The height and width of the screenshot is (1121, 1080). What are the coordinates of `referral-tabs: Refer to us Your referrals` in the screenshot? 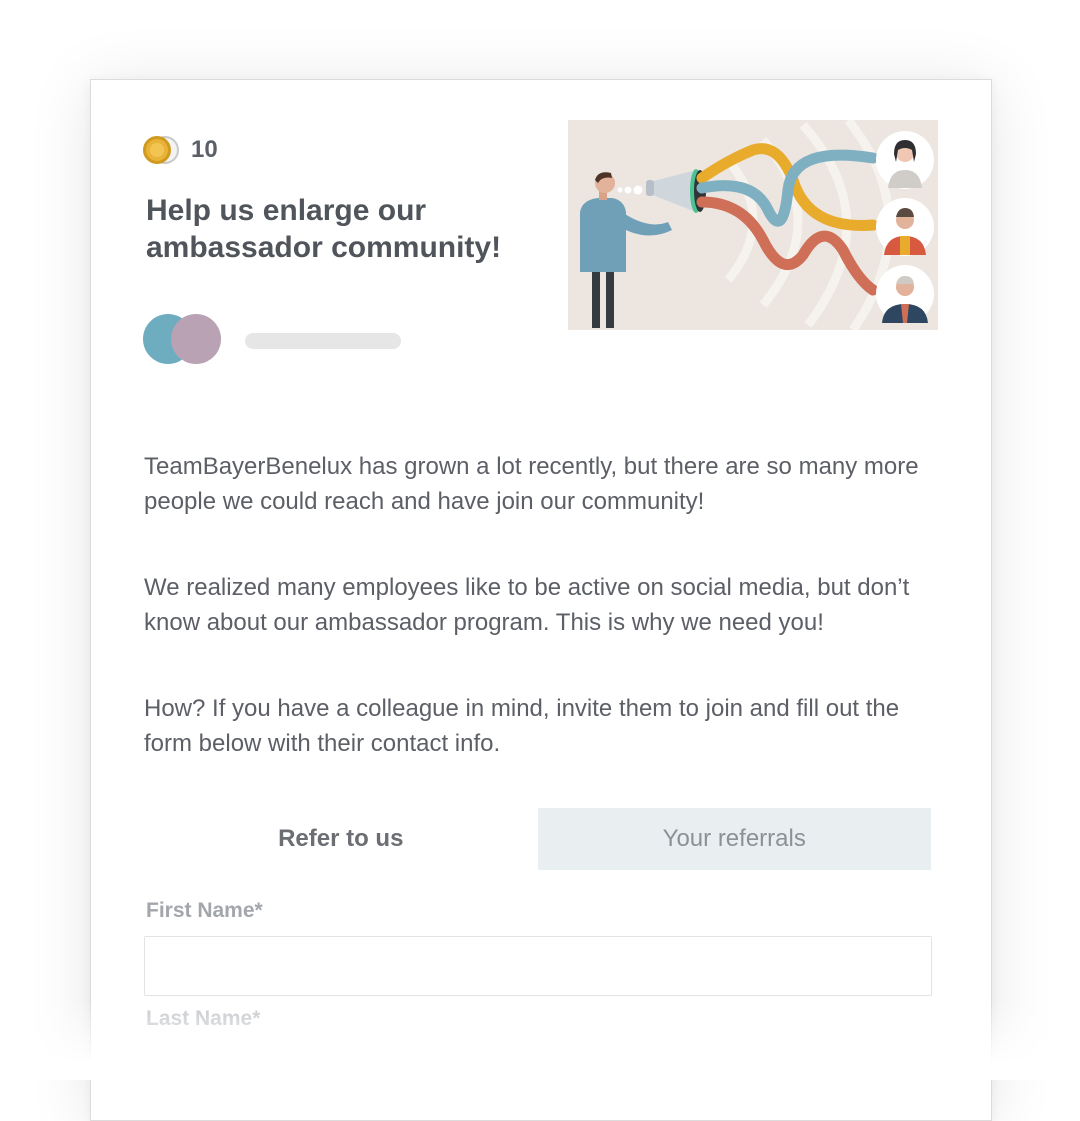 It's located at (537, 839).